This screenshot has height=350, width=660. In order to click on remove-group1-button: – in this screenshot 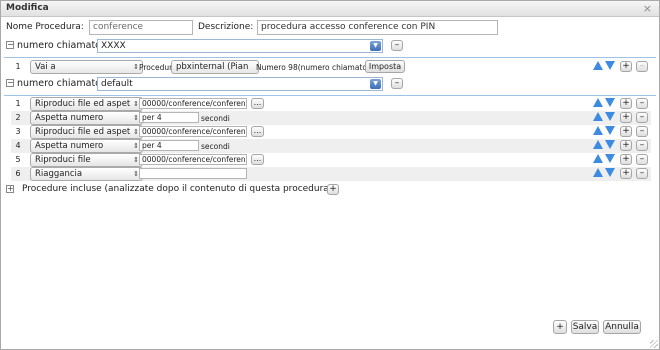, I will do `click(397, 45)`.